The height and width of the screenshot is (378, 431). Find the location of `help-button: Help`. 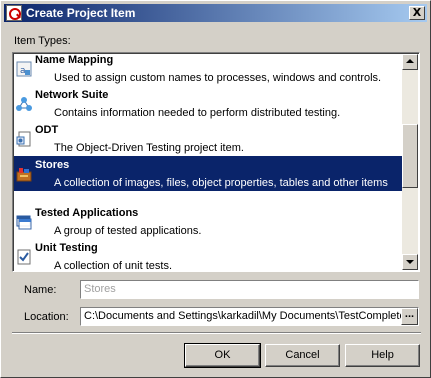

help-button: Help is located at coordinates (382, 355).